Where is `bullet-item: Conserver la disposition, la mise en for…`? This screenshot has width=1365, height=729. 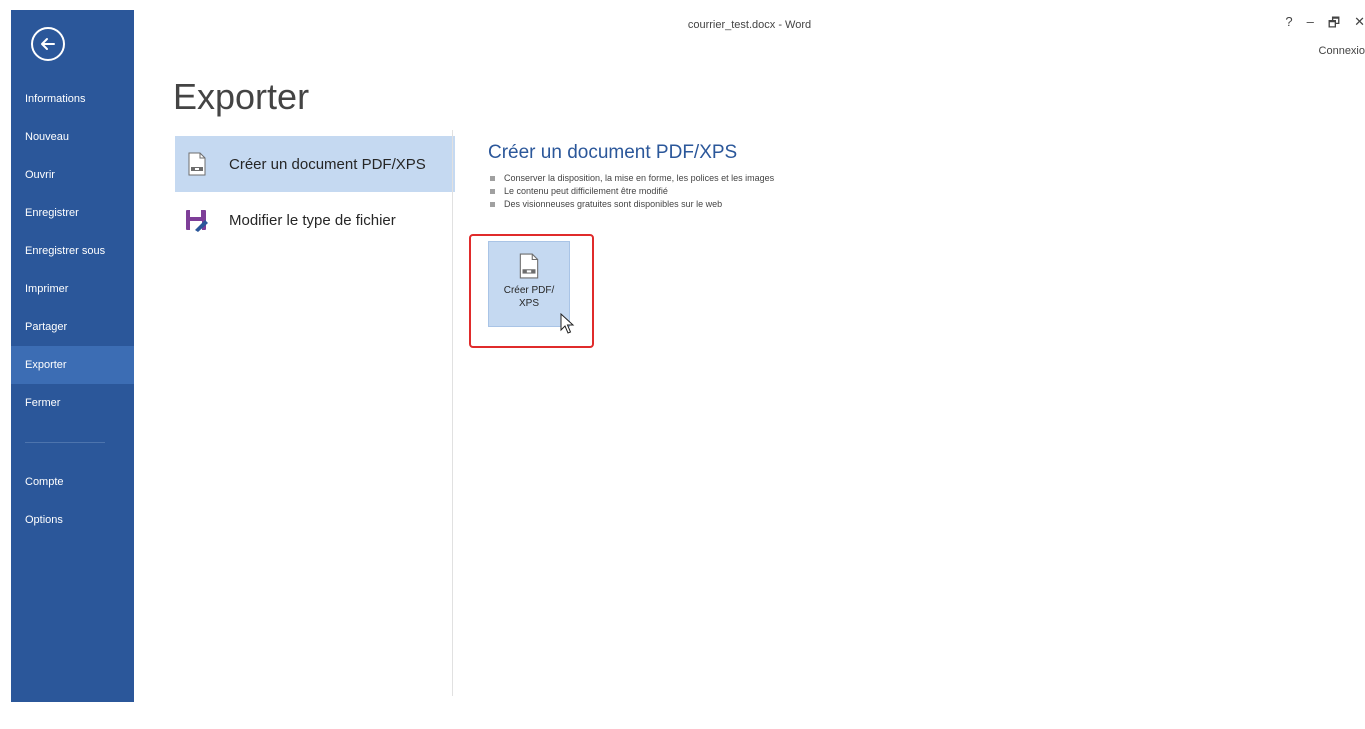 bullet-item: Conserver la disposition, la mise en for… is located at coordinates (631, 178).